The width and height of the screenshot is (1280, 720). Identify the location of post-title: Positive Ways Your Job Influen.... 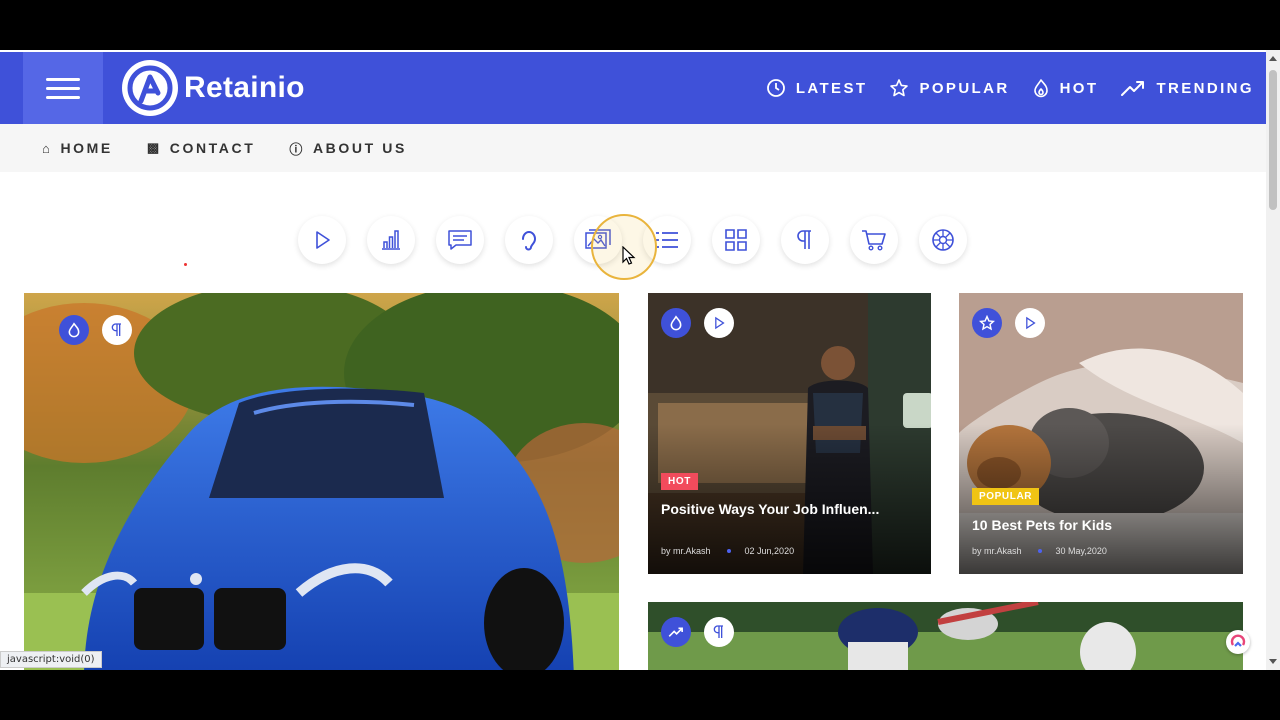
(789, 509).